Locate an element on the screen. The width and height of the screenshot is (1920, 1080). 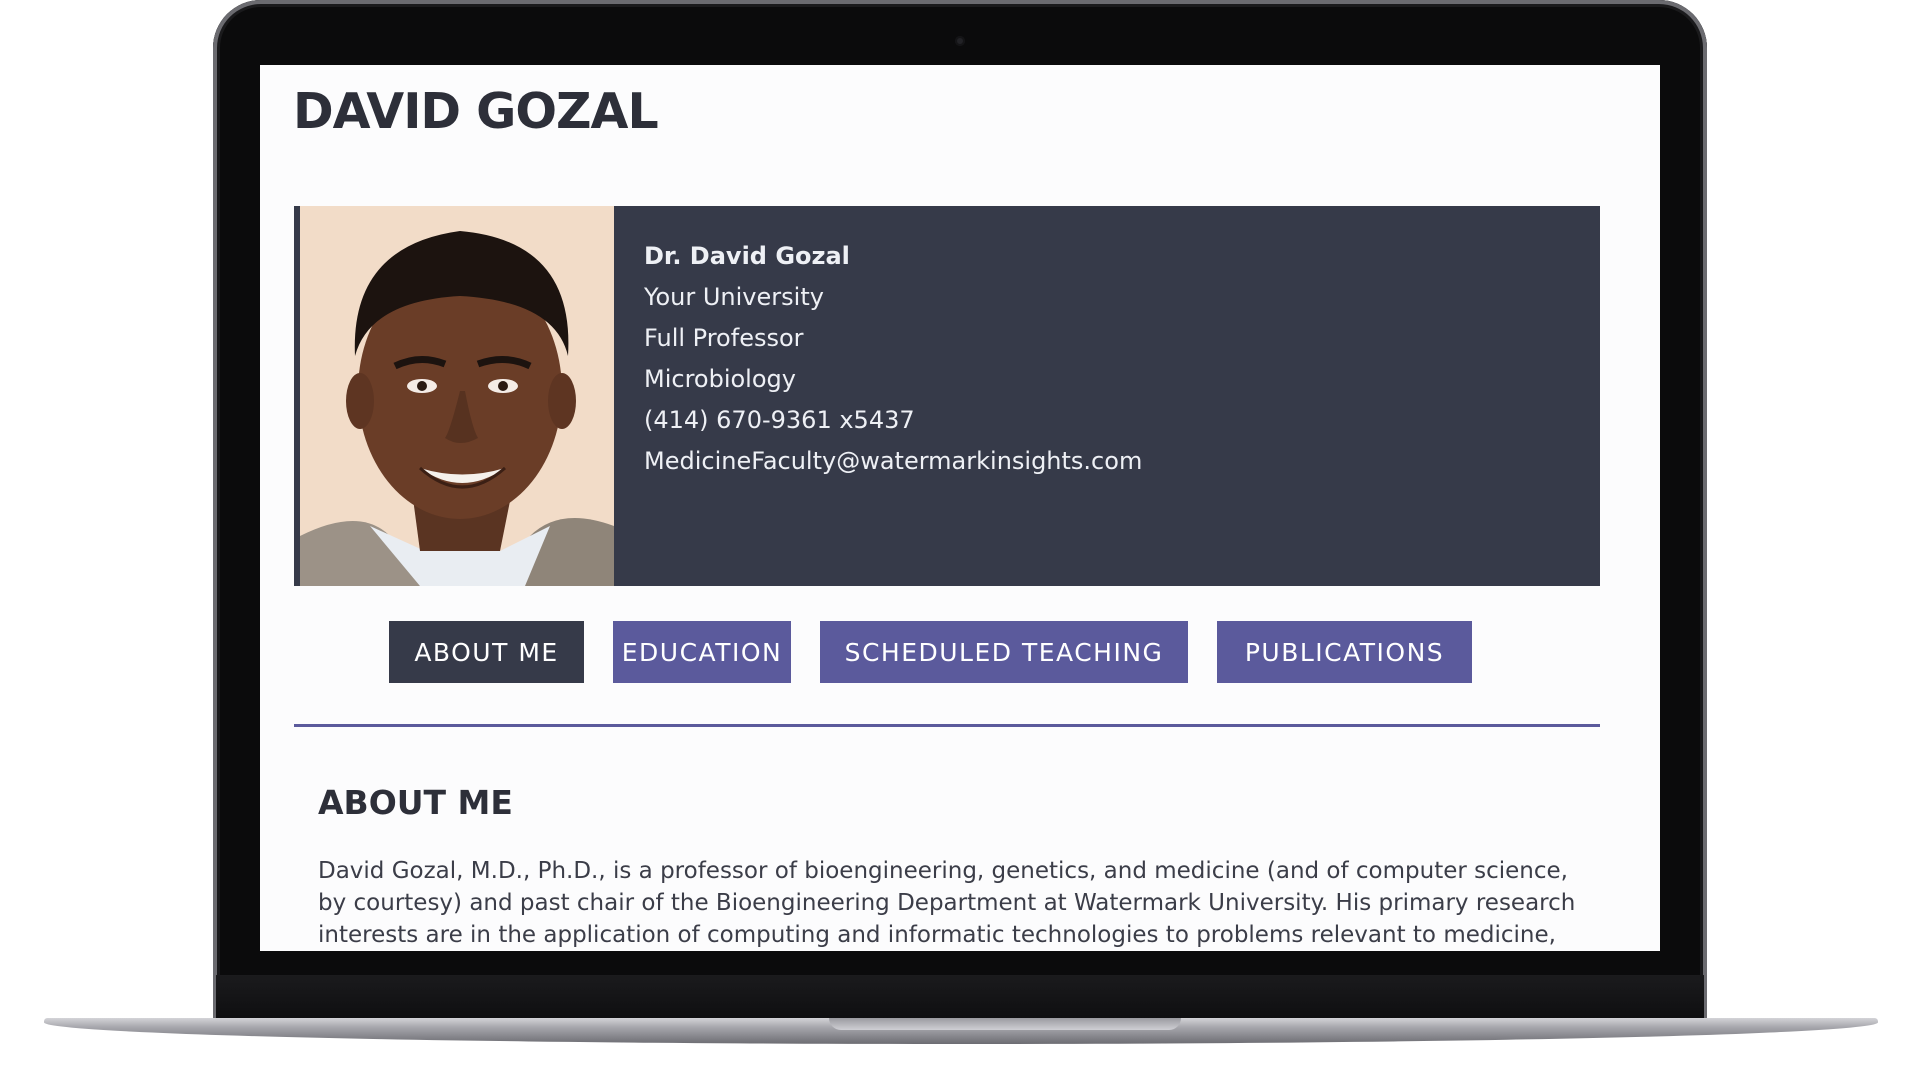
profile-name: Dr. David Gozal is located at coordinates (747, 256).